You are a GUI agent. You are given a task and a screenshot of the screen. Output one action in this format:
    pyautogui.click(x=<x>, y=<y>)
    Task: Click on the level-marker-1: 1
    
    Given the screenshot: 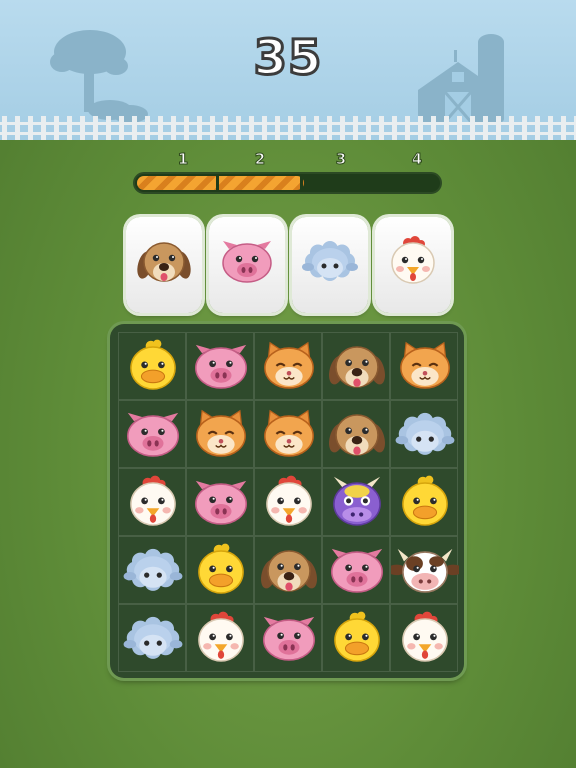 What is the action you would take?
    pyautogui.click(x=183, y=159)
    